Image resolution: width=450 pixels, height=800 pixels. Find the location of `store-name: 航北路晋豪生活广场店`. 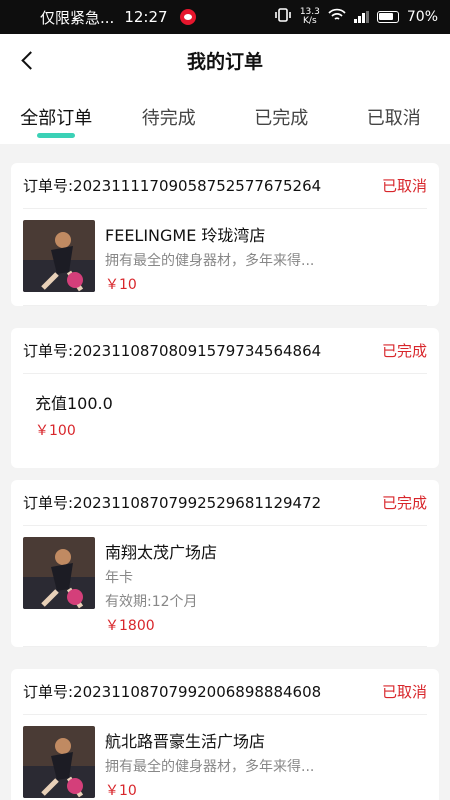

store-name: 航北路晋豪生活广场店 is located at coordinates (185, 741).